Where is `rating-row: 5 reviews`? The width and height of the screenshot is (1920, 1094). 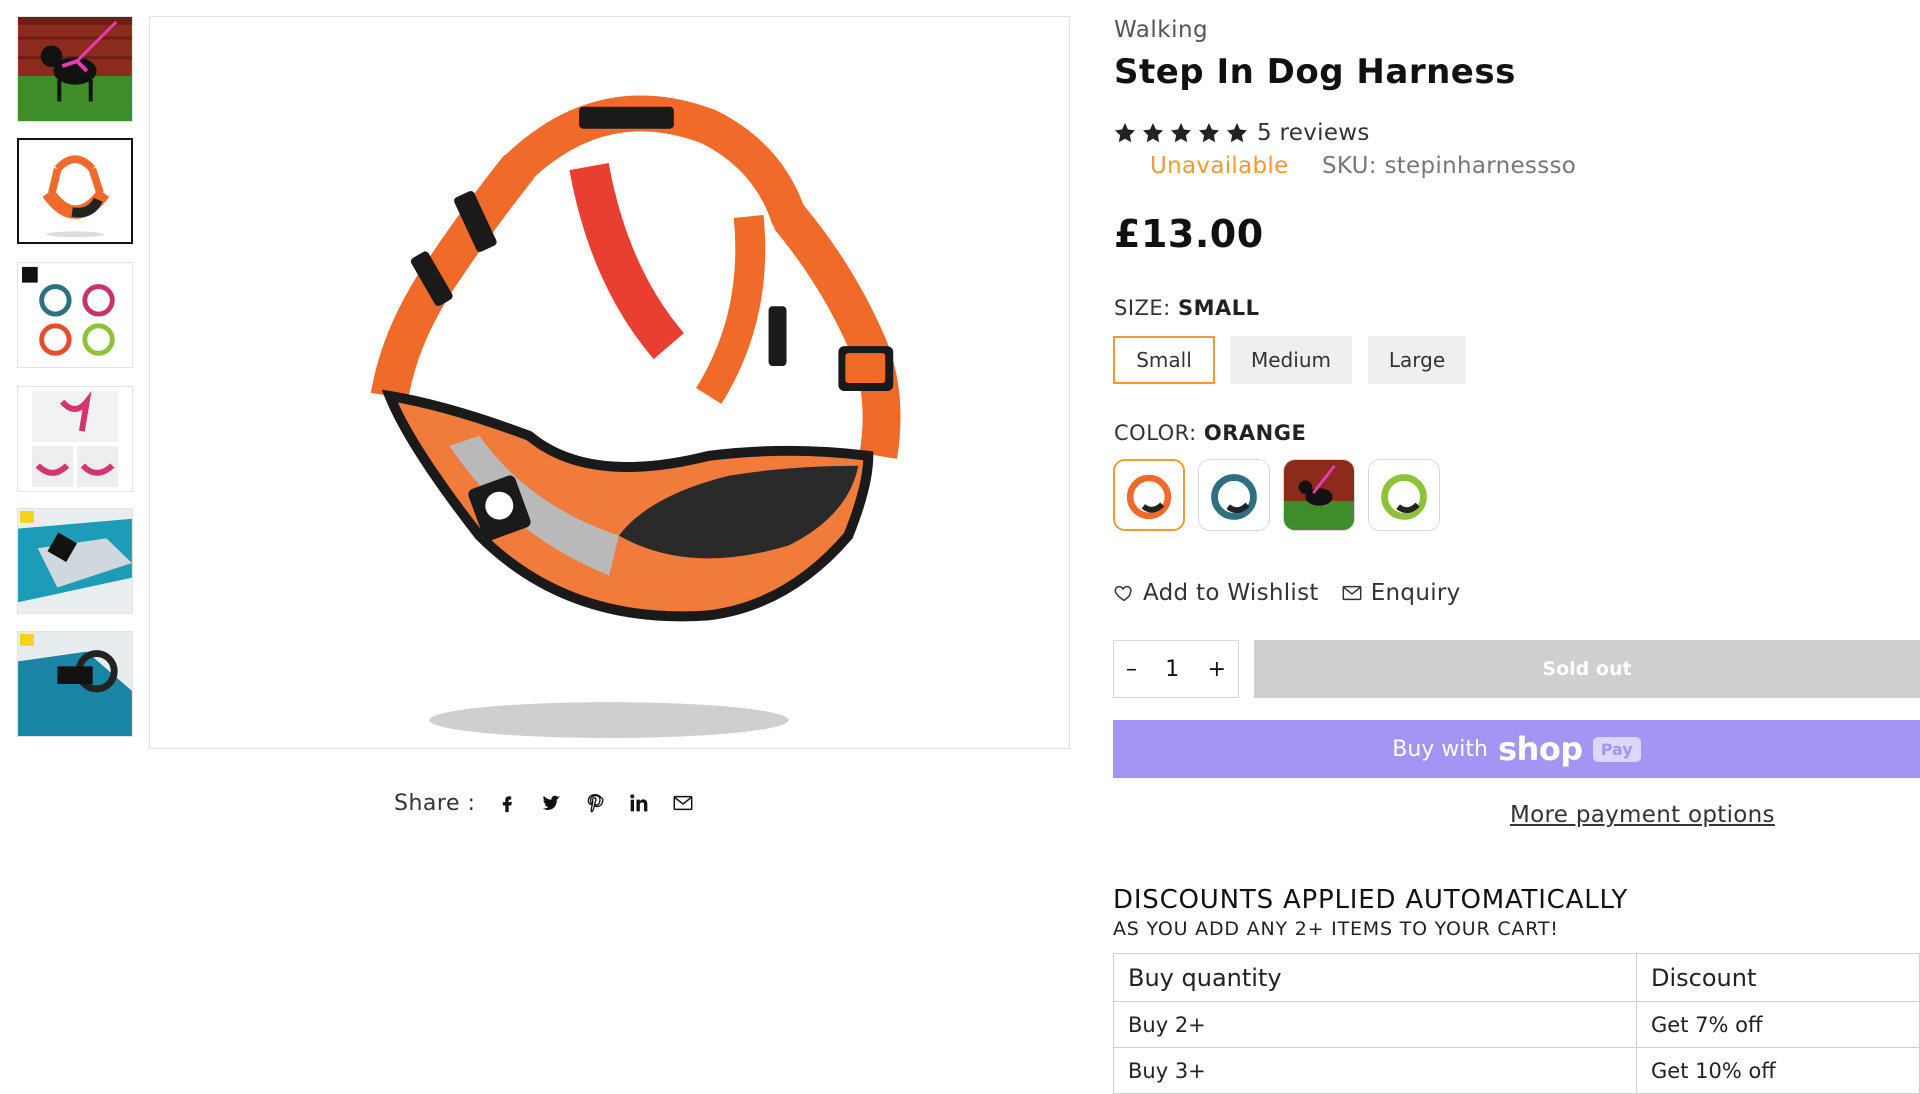 rating-row: 5 reviews is located at coordinates (1241, 133).